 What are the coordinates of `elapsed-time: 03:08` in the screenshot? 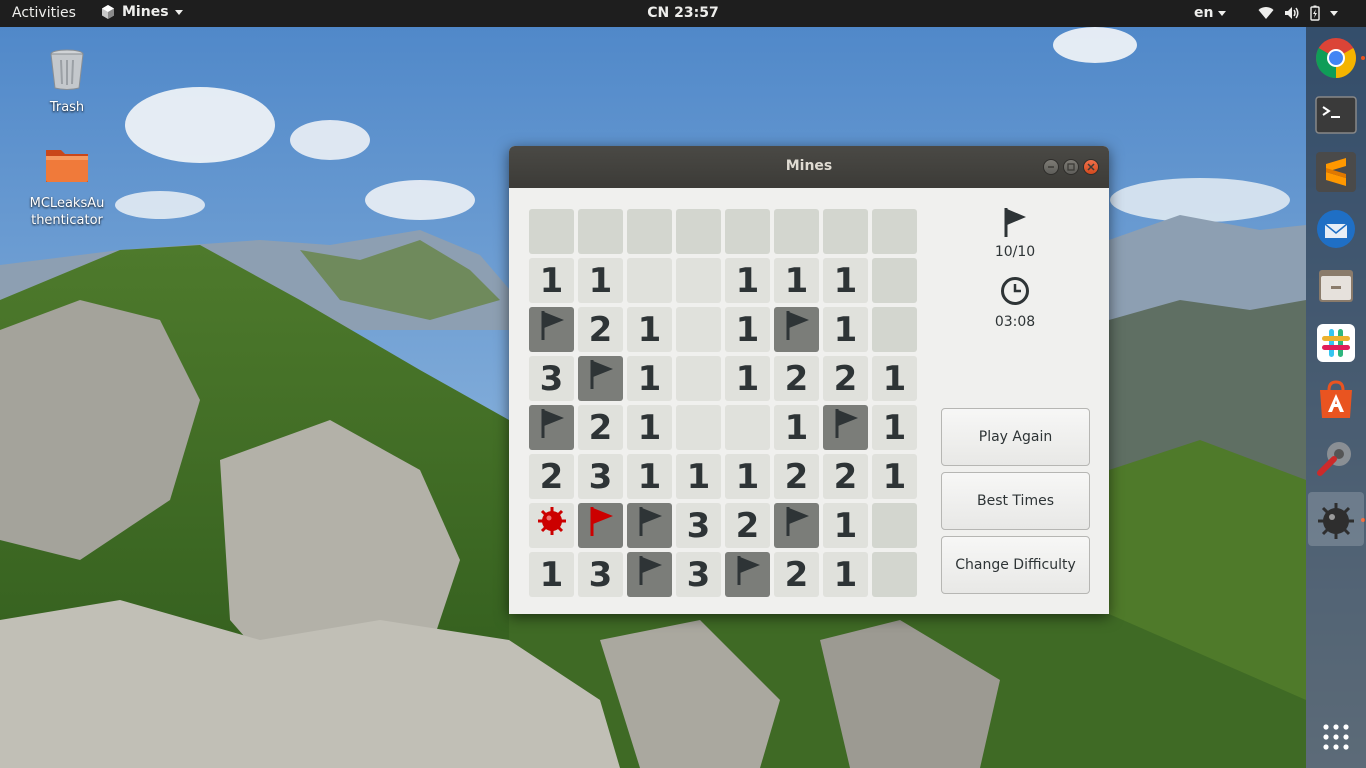 It's located at (1015, 322).